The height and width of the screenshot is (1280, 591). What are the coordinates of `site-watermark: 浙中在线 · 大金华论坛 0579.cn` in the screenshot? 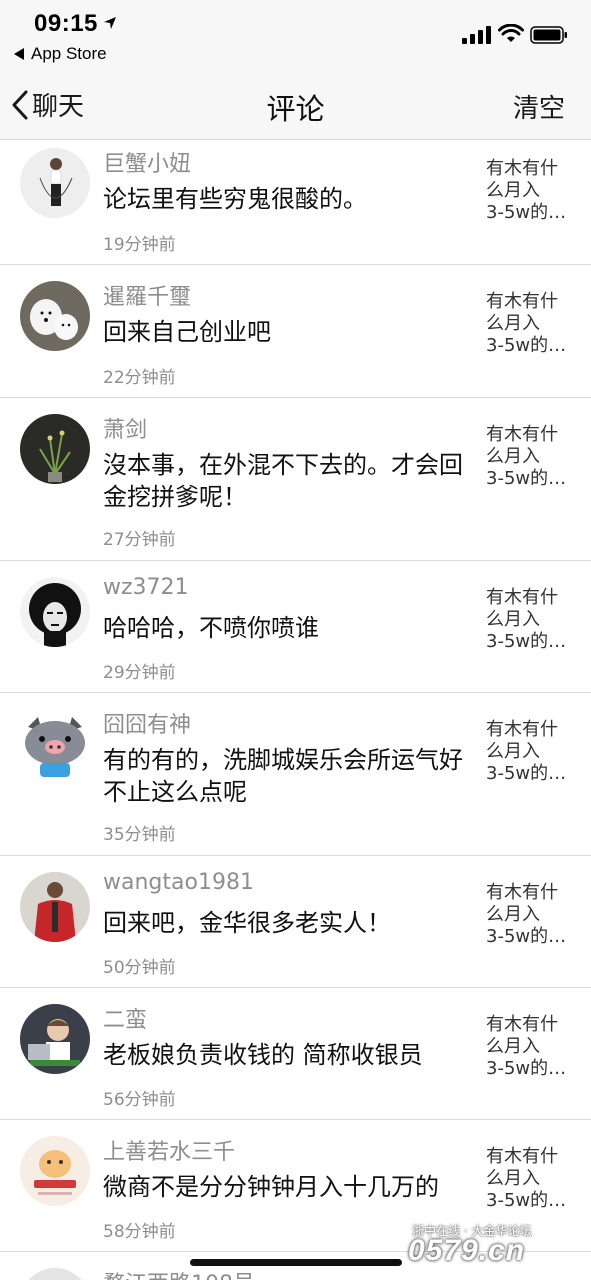 It's located at (495, 1247).